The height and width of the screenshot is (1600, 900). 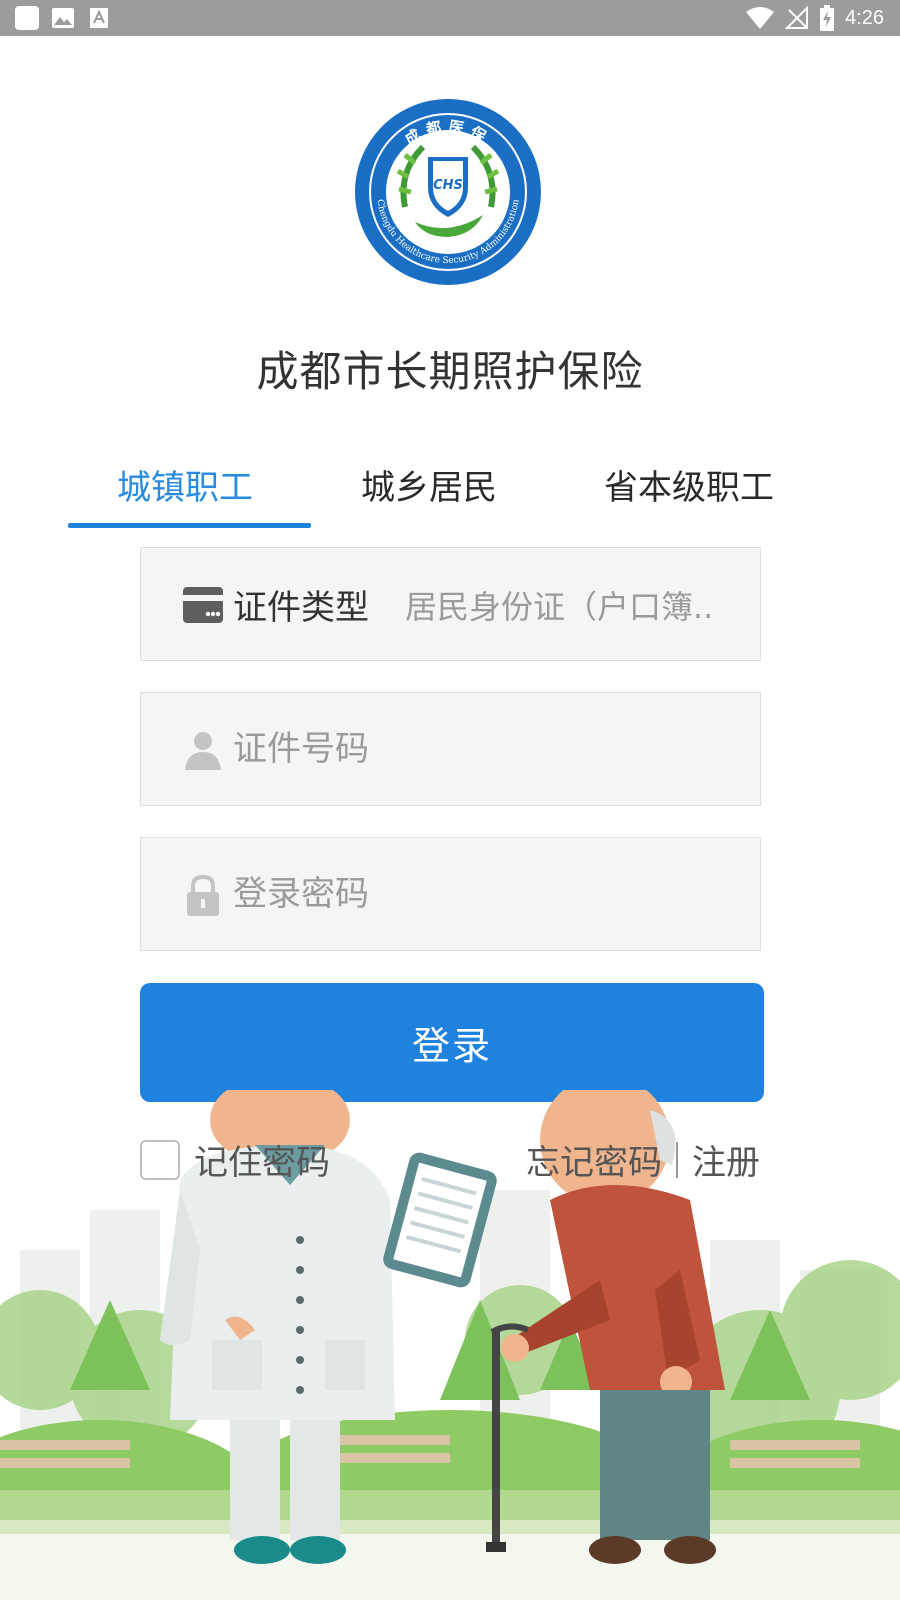 I want to click on battery-charging-icon, so click(x=827, y=18).